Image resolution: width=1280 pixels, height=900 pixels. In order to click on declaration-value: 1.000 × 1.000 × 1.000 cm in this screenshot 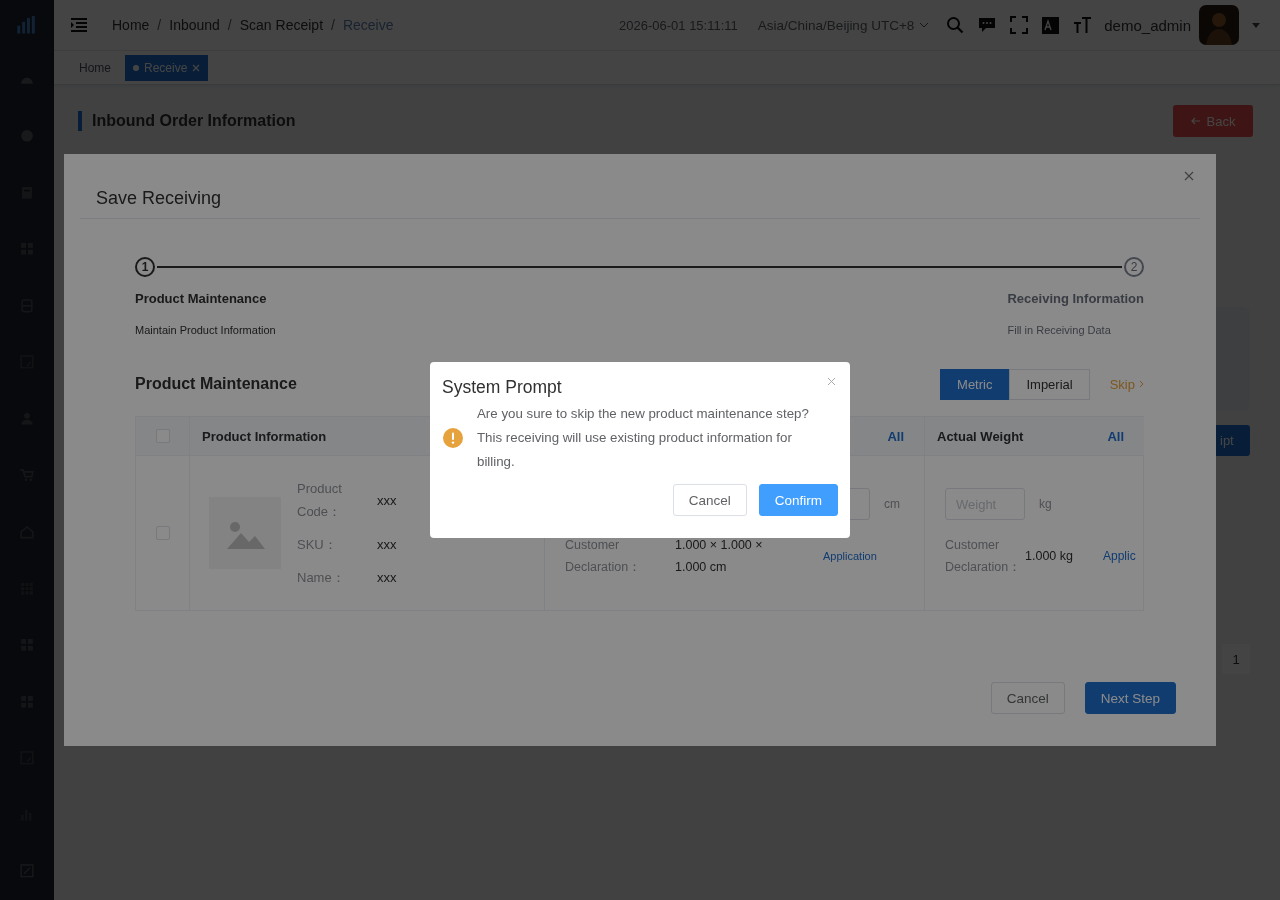, I will do `click(719, 556)`.